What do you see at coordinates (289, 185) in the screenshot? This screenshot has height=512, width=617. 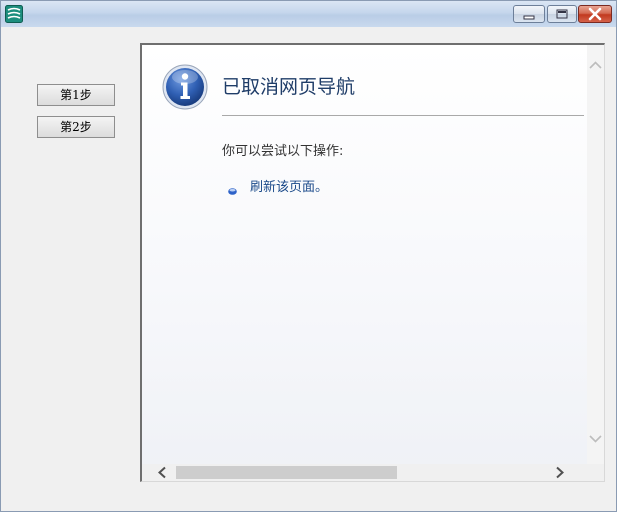 I see `refresh-page-link: 刷新该页面。` at bounding box center [289, 185].